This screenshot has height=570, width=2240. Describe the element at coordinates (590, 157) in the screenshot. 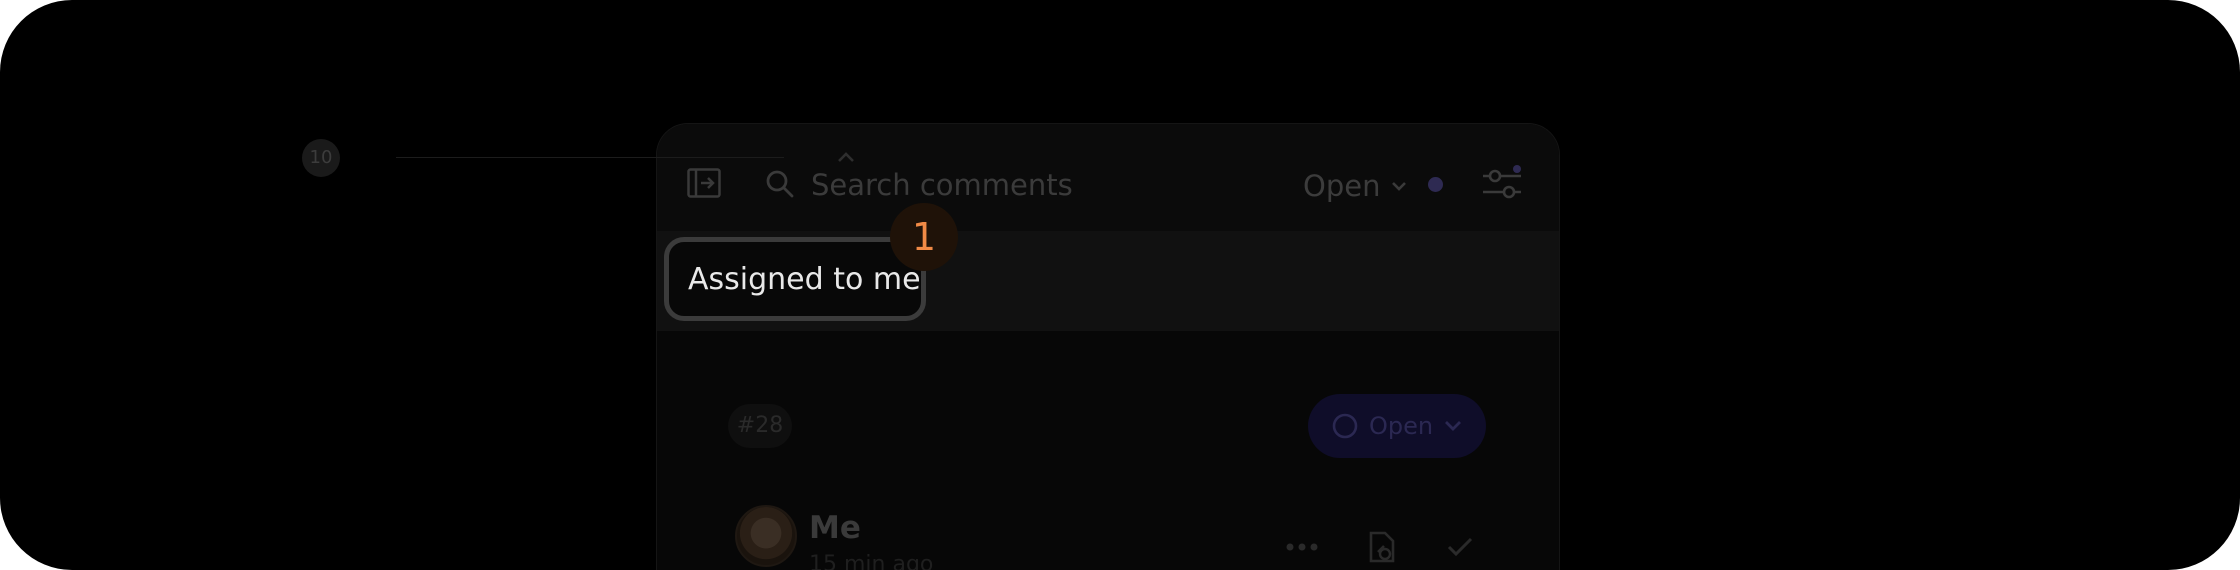

I see `group-divider` at that location.